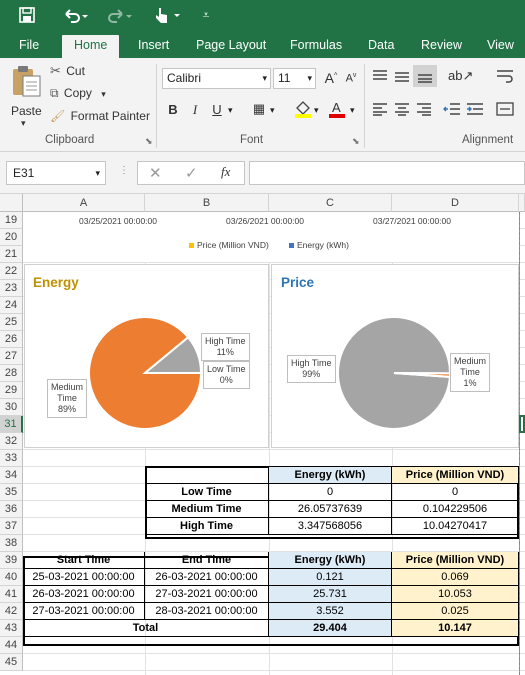  Describe the element at coordinates (11, 305) in the screenshot. I see `row-header: 24` at that location.